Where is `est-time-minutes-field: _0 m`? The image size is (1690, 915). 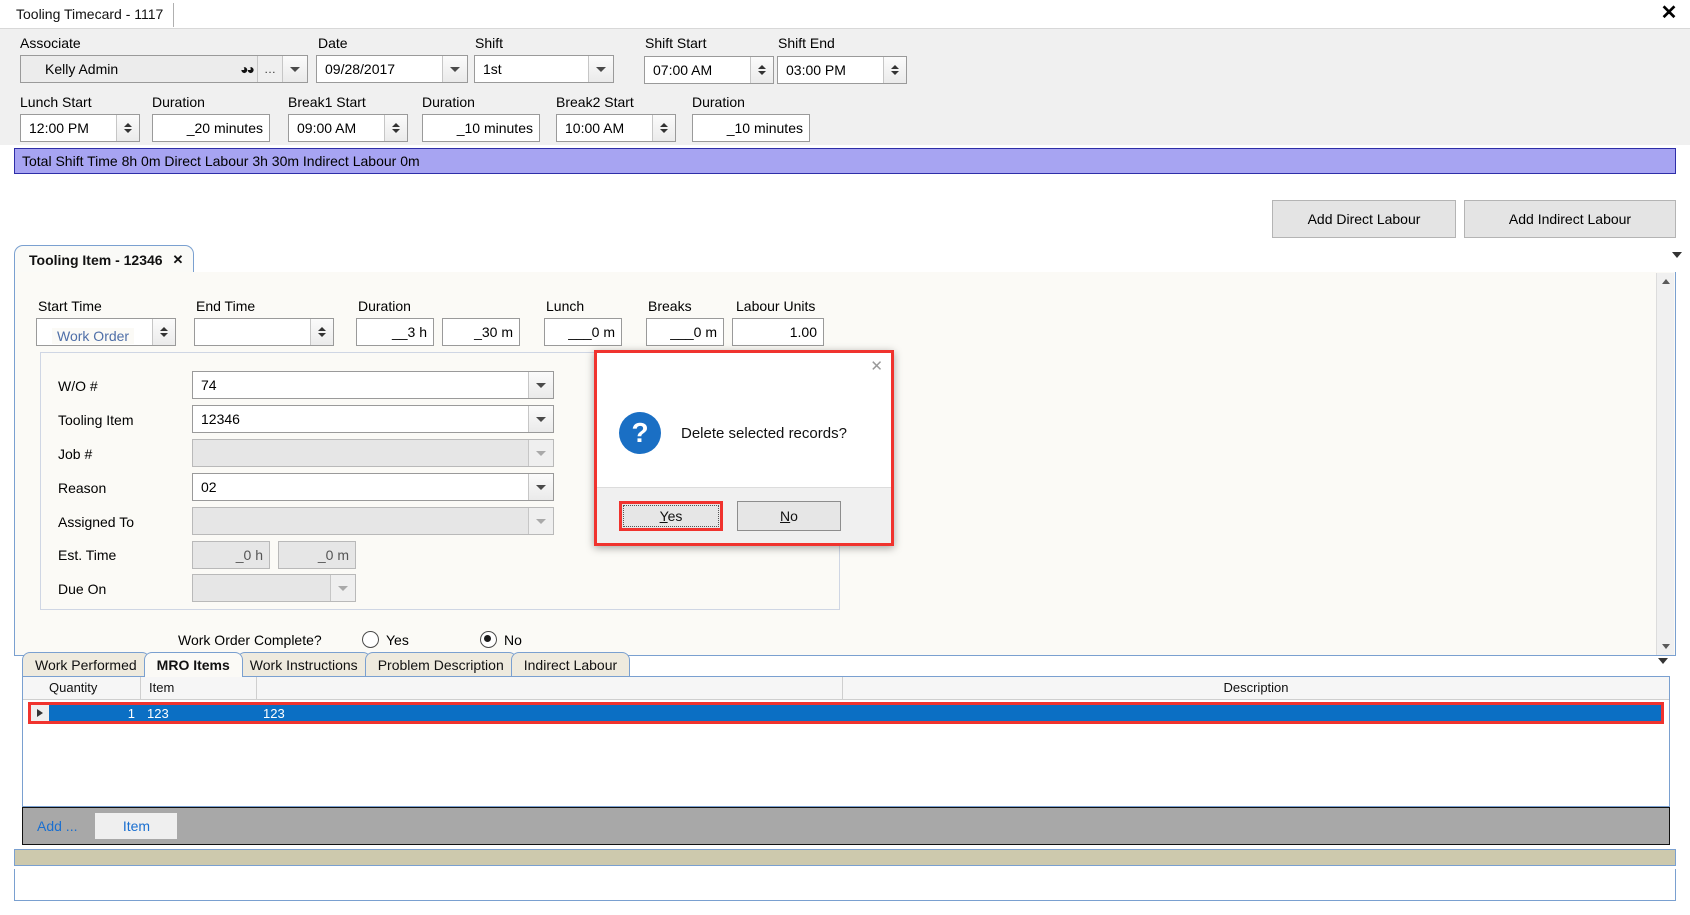
est-time-minutes-field: _0 m is located at coordinates (317, 555).